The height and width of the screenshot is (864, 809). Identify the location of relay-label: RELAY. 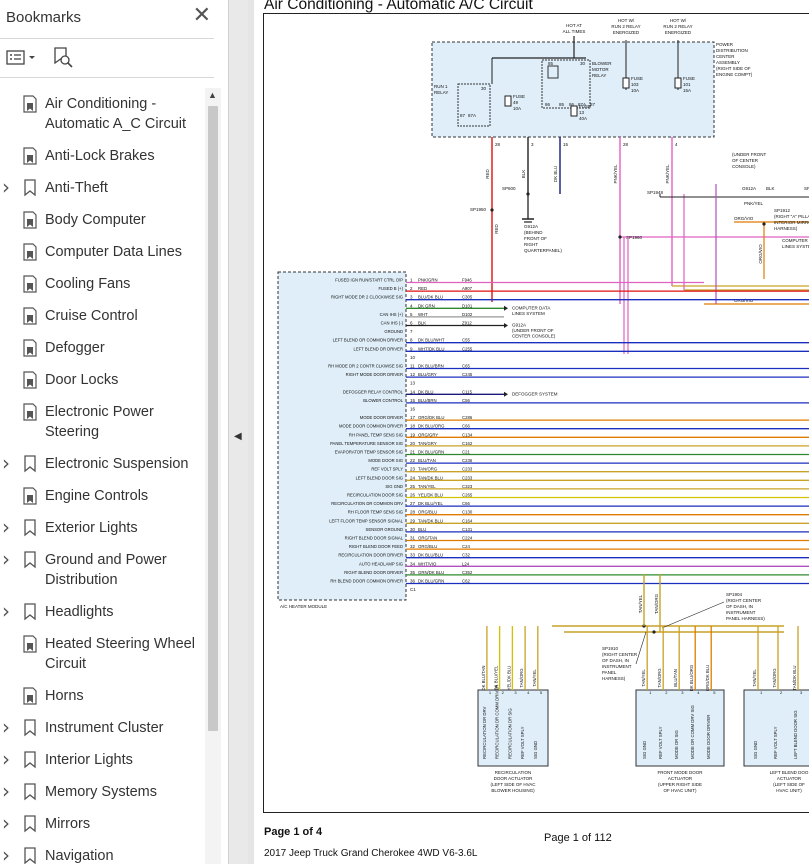
(441, 92).